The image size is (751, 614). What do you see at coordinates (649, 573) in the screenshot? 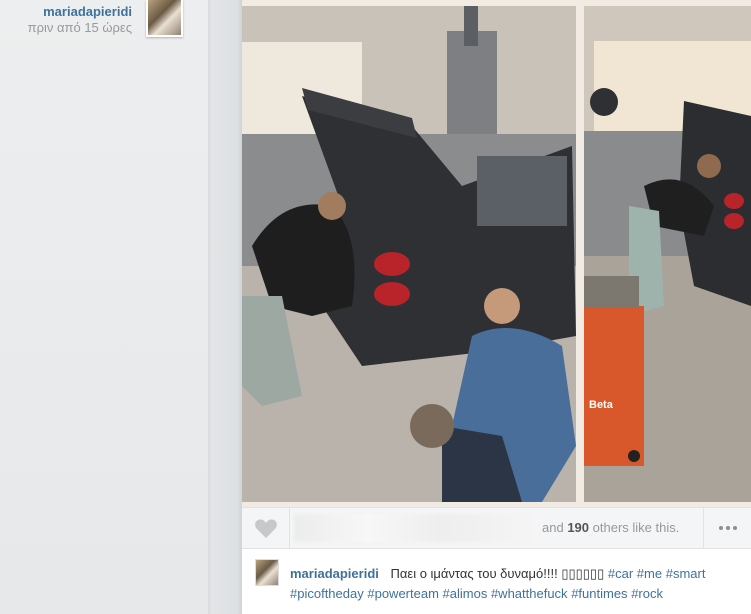
I see `hashtag-link: #me` at bounding box center [649, 573].